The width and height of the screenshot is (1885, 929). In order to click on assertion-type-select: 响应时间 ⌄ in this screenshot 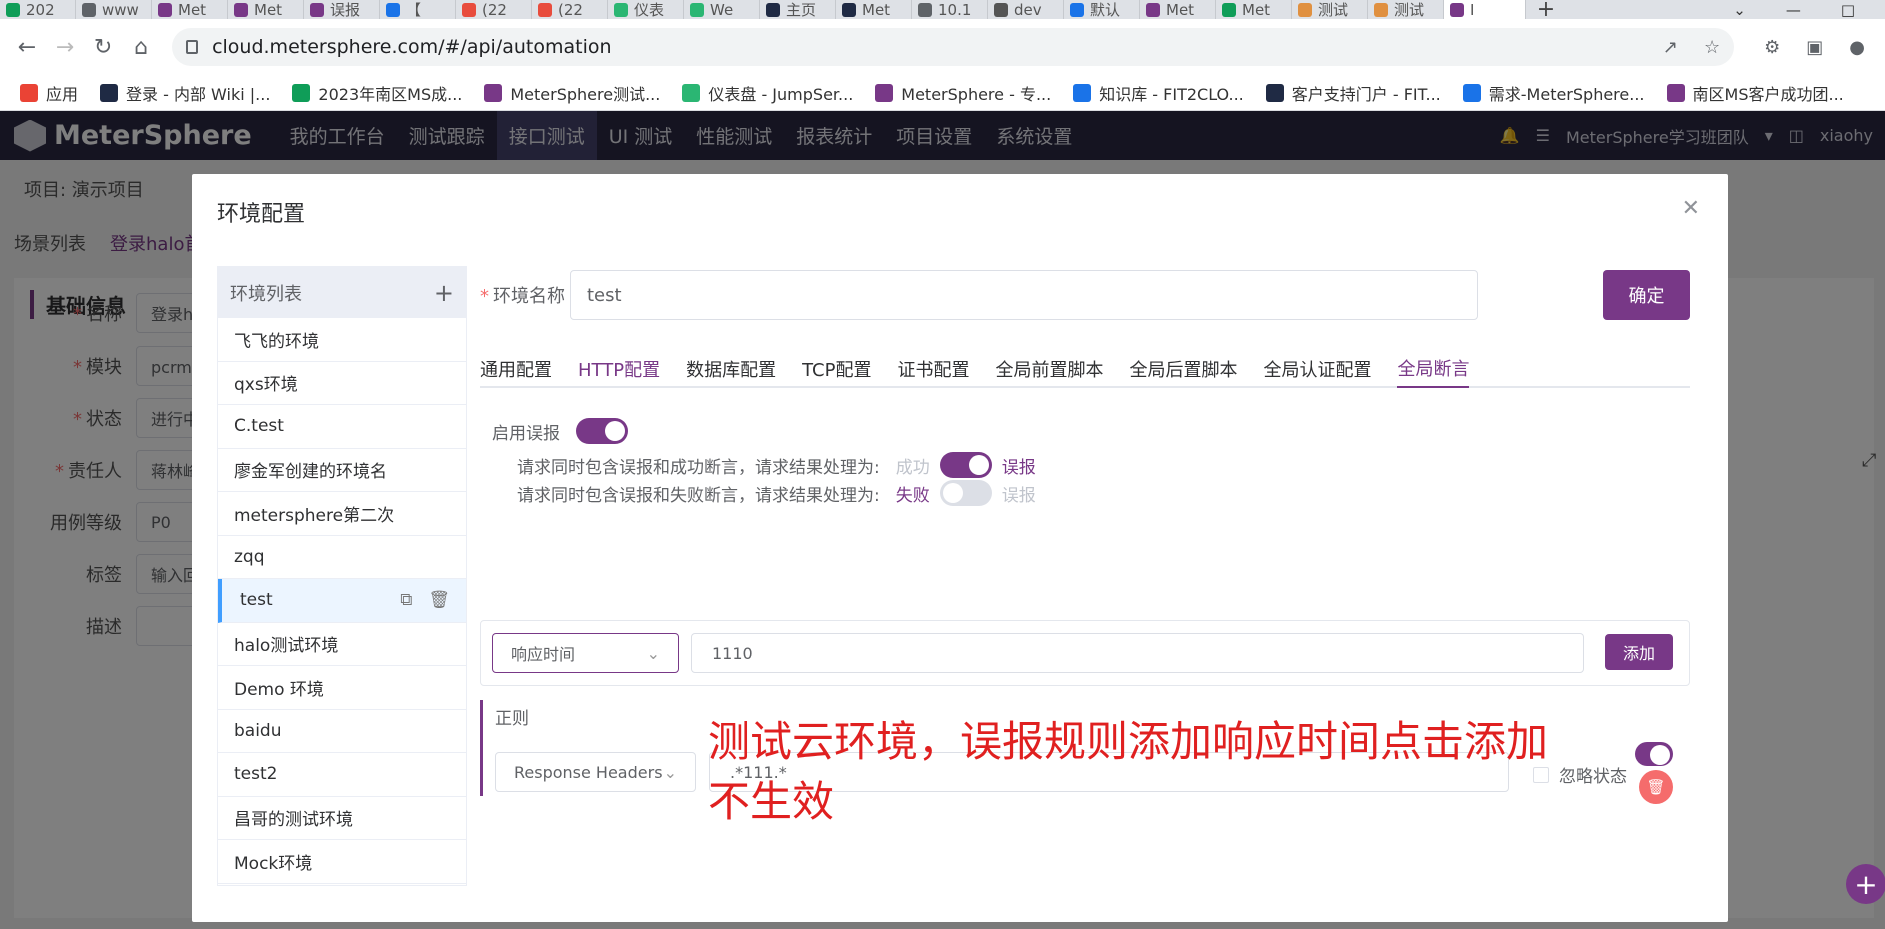, I will do `click(585, 653)`.